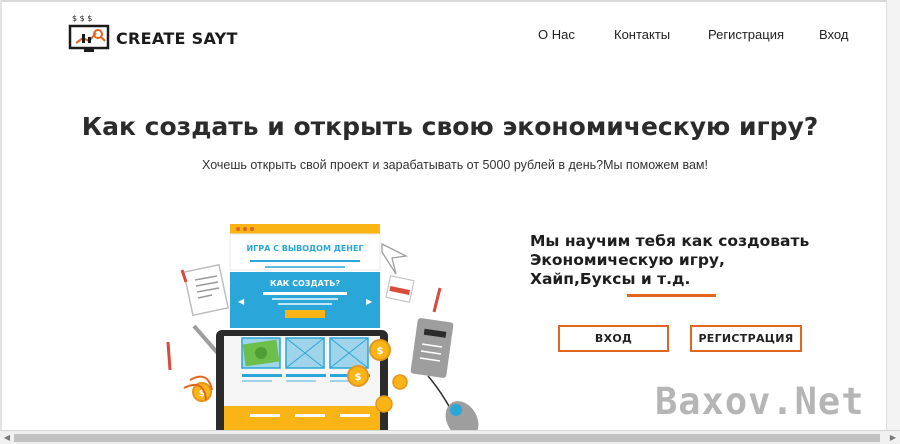 The image size is (900, 444). What do you see at coordinates (369, 301) in the screenshot?
I see `slider-right-arrow-icon: ▶` at bounding box center [369, 301].